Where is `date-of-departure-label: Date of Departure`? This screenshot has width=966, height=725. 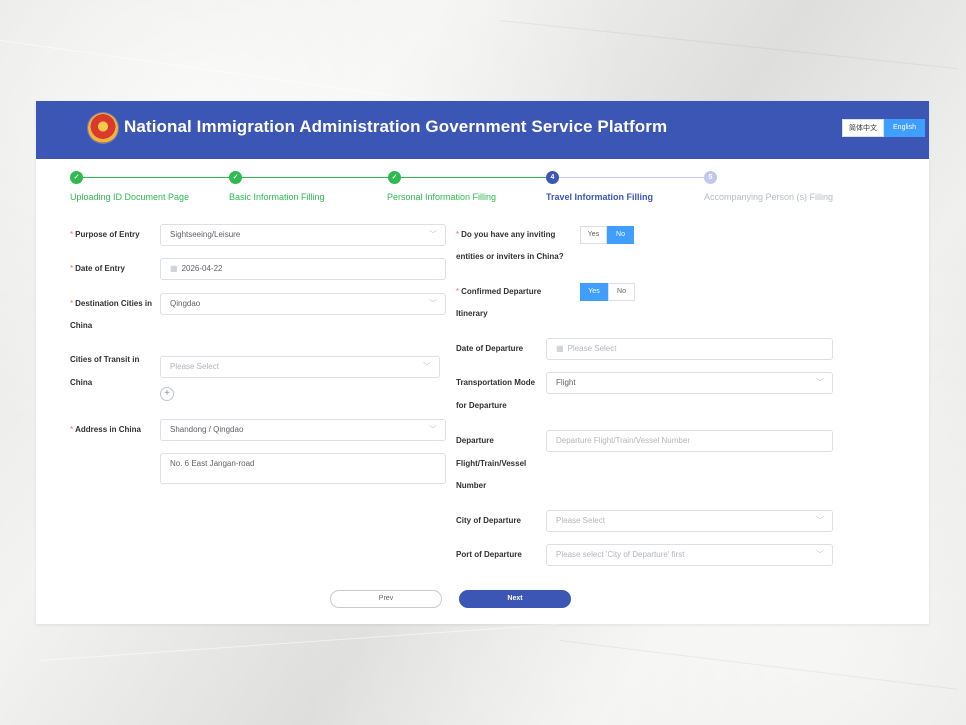 date-of-departure-label: Date of Departure is located at coordinates (490, 348).